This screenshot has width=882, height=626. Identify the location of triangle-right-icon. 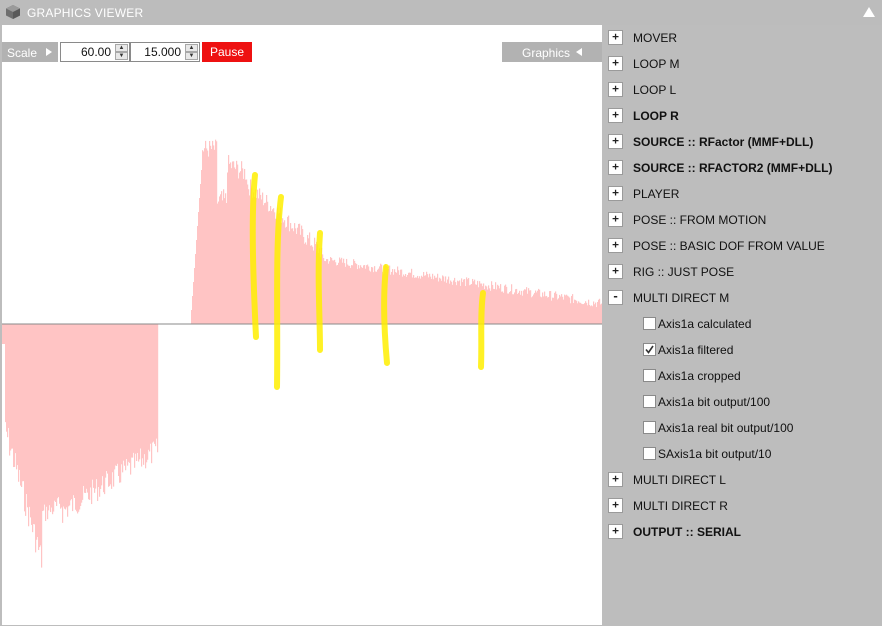
(49, 52).